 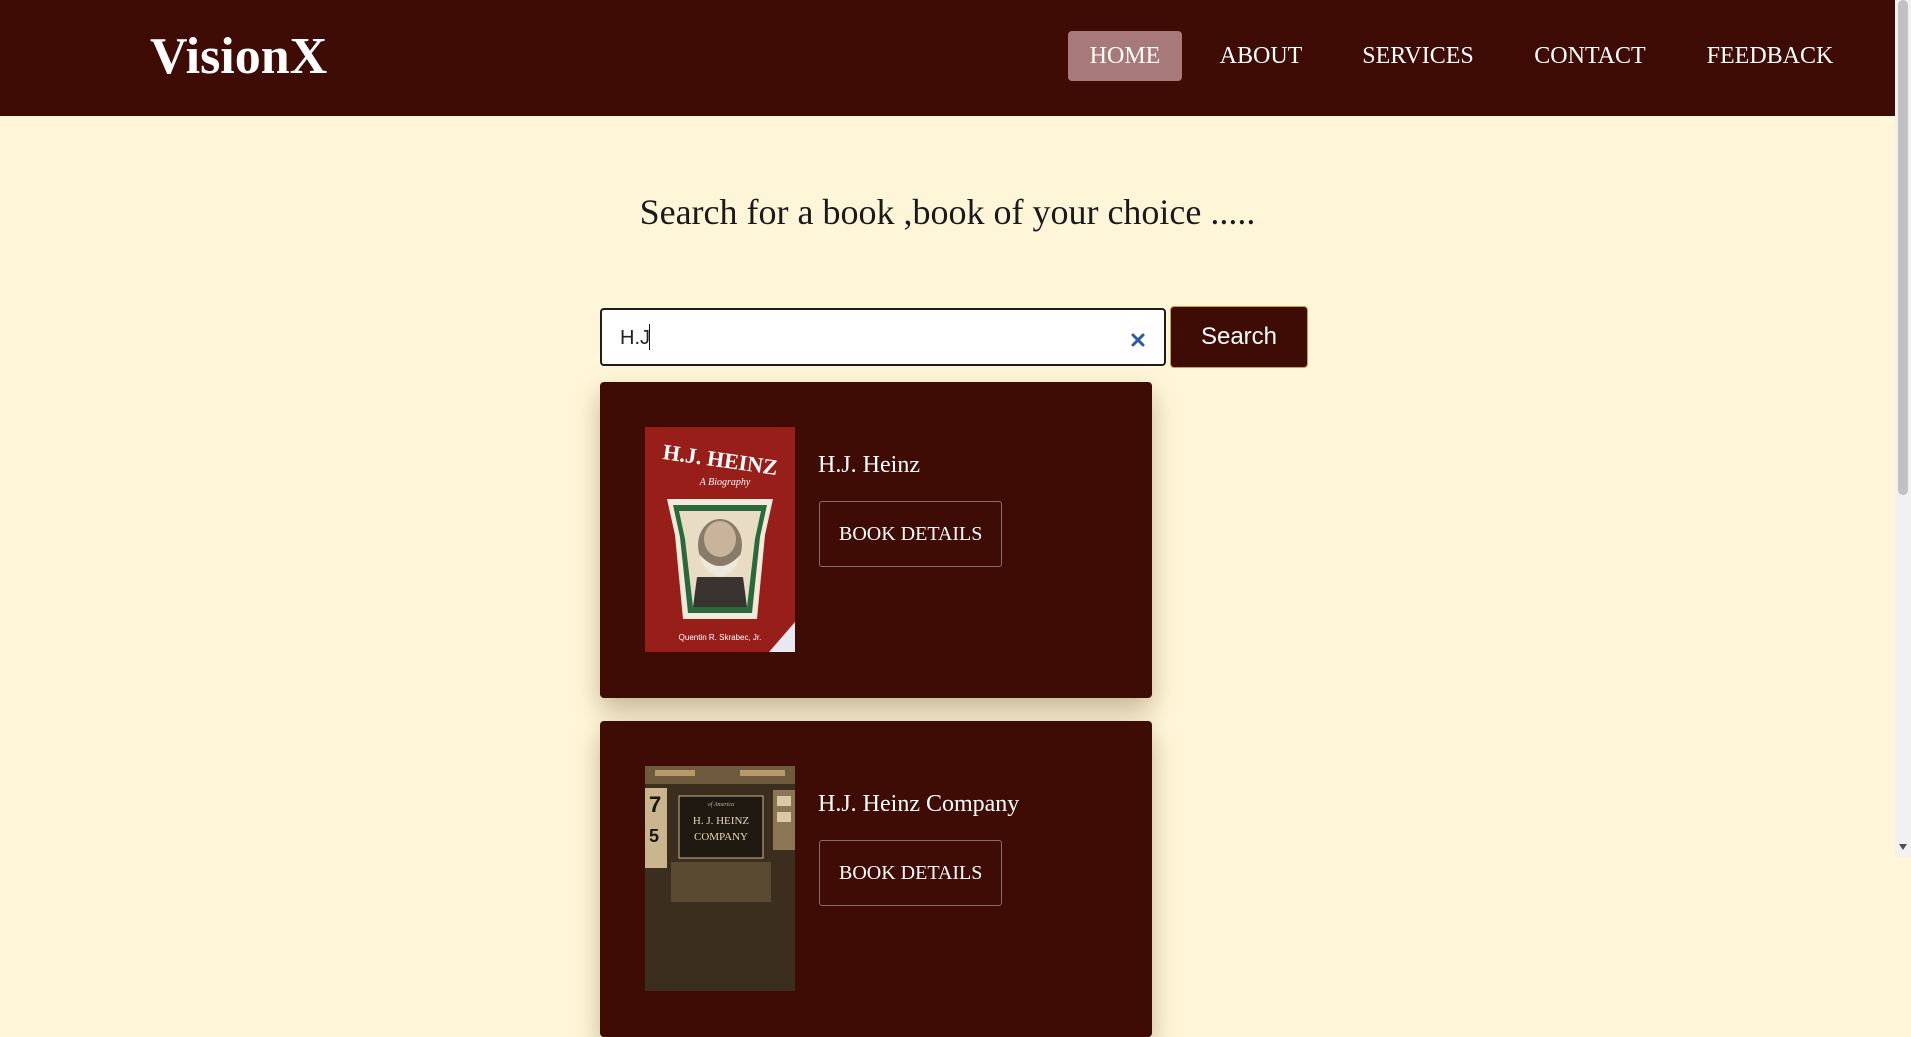 What do you see at coordinates (1125, 56) in the screenshot?
I see `nav-item-home: HOME` at bounding box center [1125, 56].